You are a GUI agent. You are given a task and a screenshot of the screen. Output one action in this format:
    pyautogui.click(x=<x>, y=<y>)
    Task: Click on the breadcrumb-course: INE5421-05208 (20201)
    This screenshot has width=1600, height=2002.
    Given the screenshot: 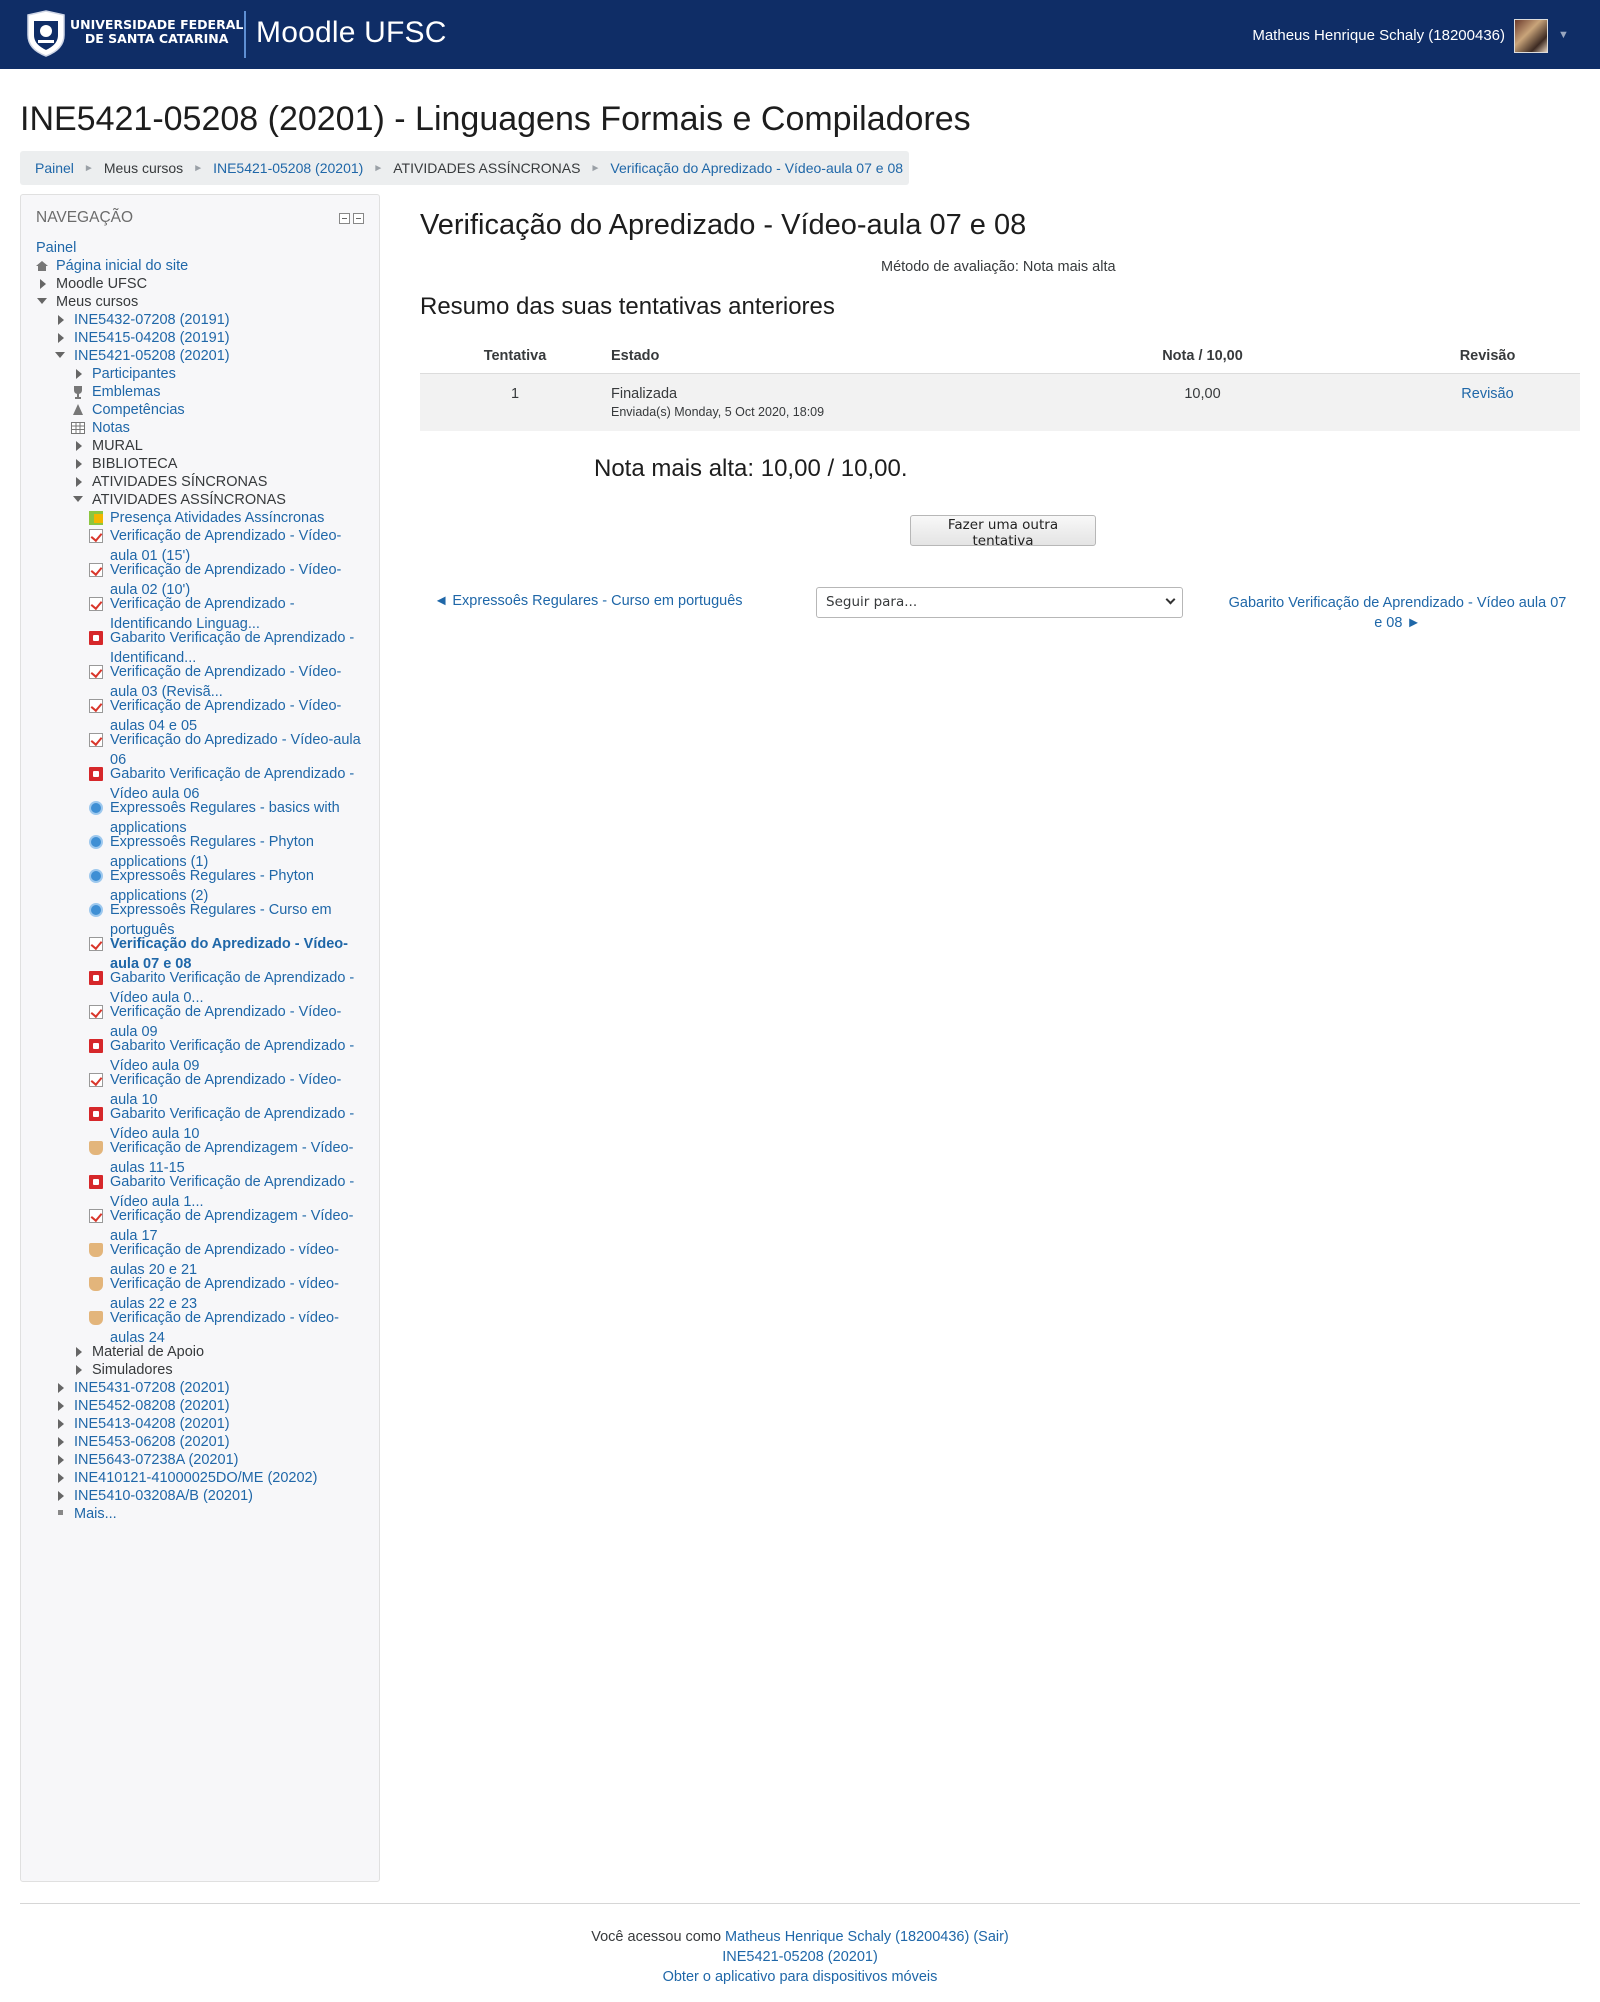 What is the action you would take?
    pyautogui.click(x=288, y=168)
    